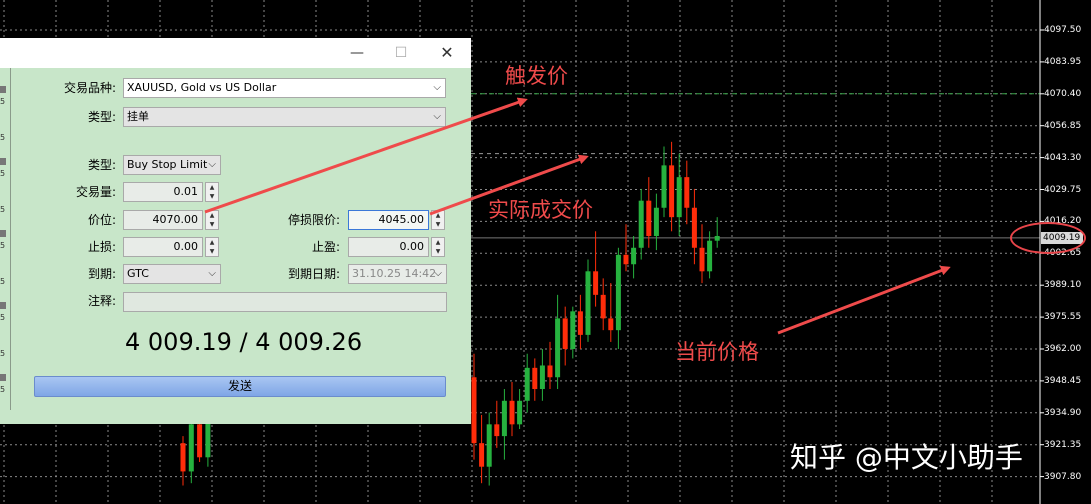  I want to click on price-axis-label: 3989.10, so click(1063, 285).